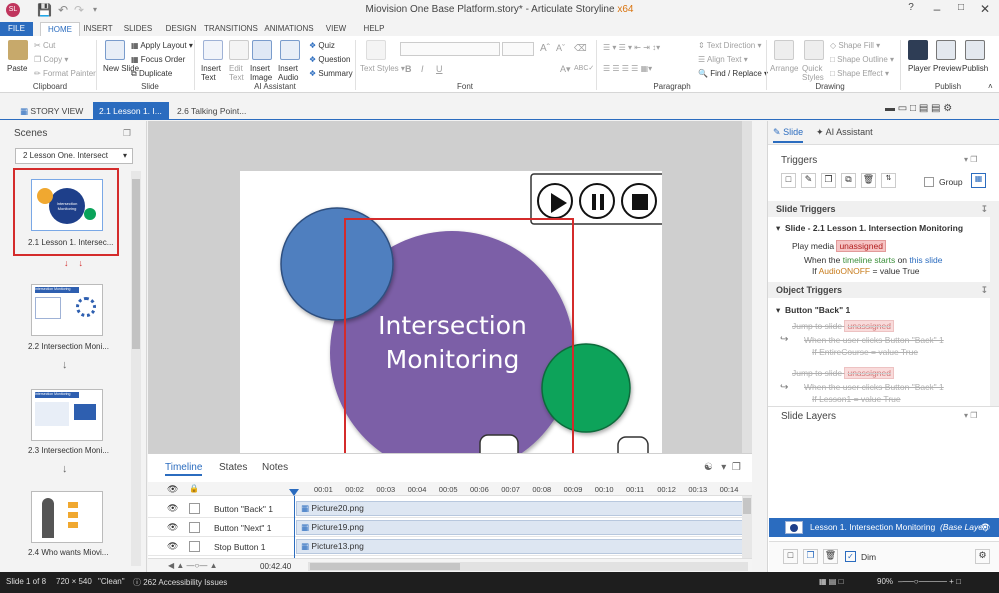  I want to click on align-icons: ☰ ☰ ☰ ☰ ▦▾, so click(627, 68).